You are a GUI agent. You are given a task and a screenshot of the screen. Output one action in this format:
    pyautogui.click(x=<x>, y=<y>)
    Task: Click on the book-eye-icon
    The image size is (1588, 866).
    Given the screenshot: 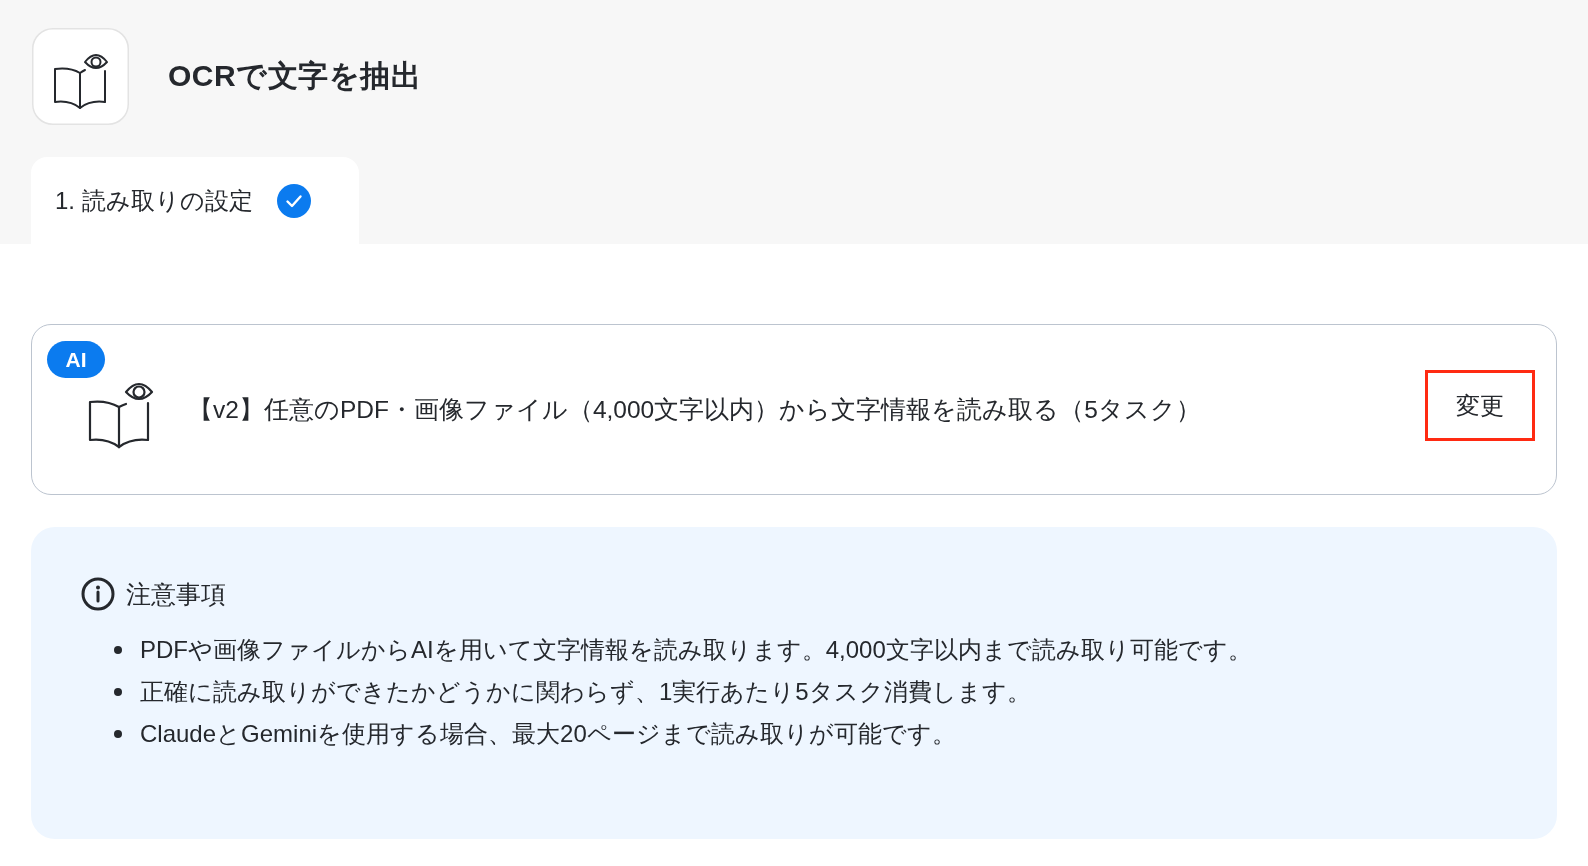 What is the action you would take?
    pyautogui.click(x=80, y=76)
    